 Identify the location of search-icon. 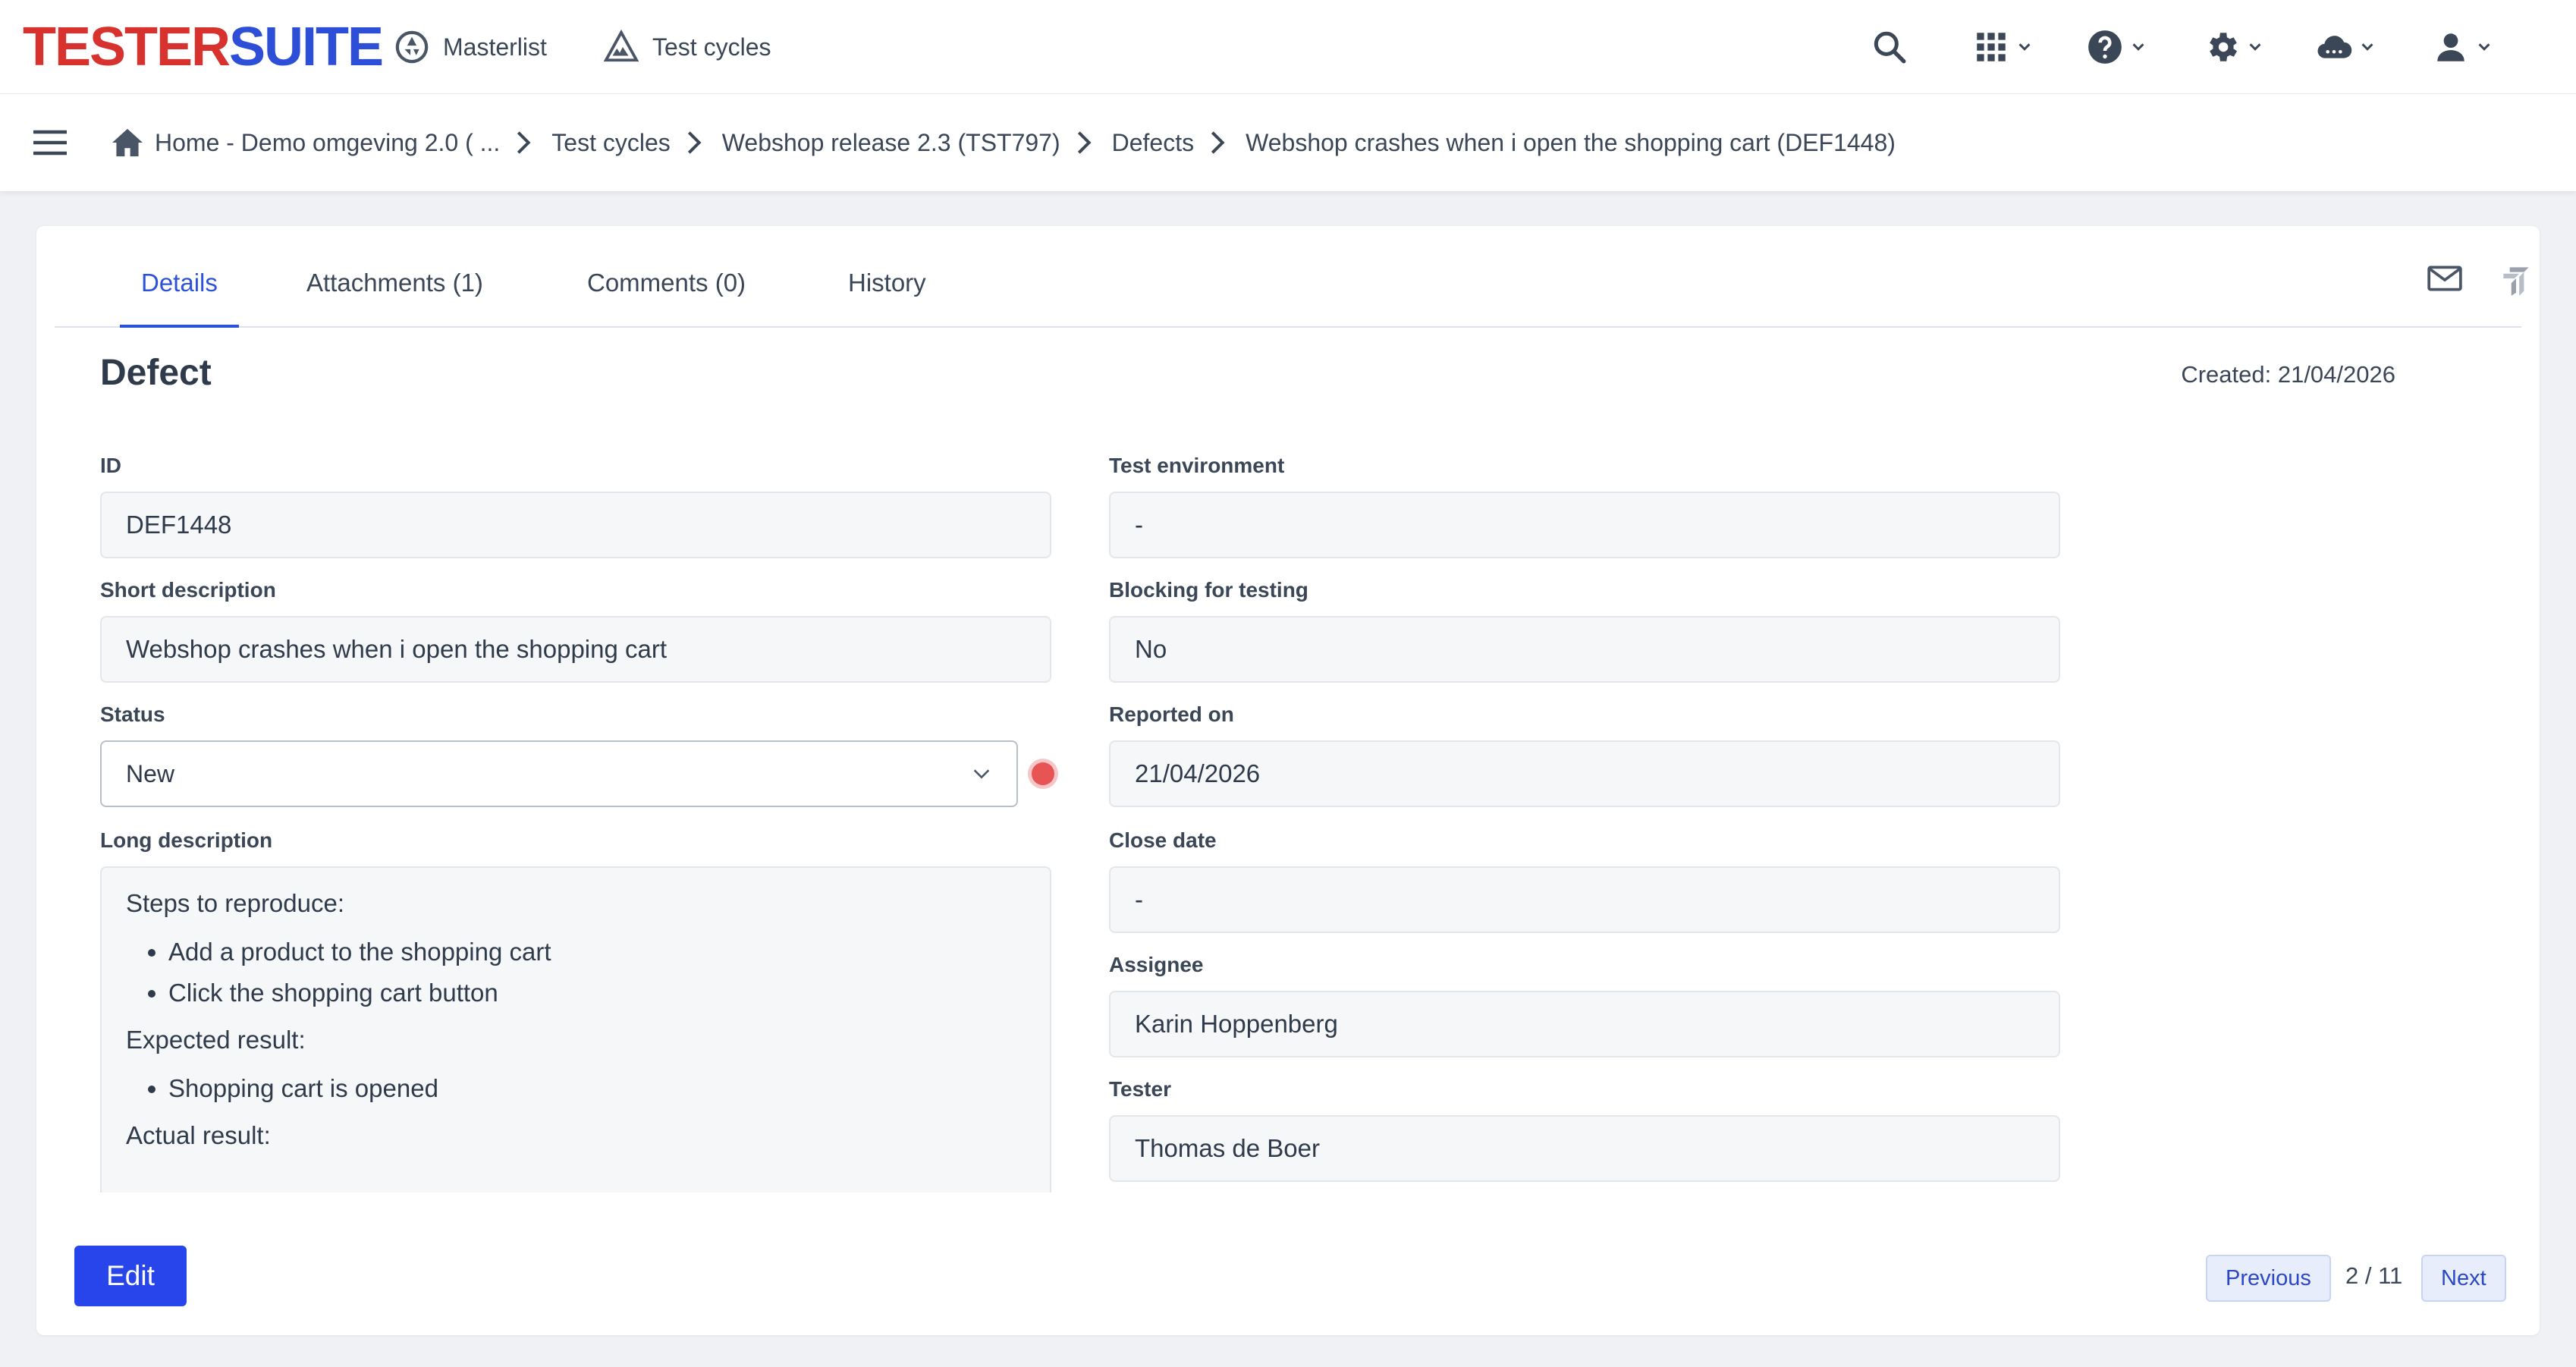
(1890, 47).